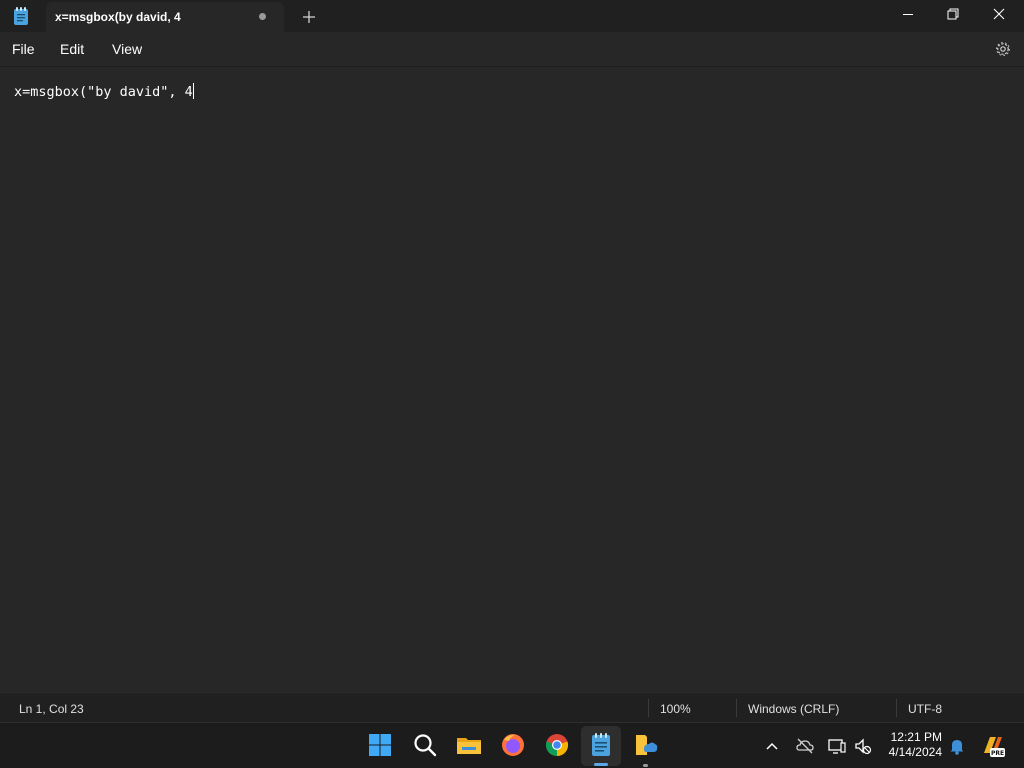 This screenshot has height=768, width=1024. I want to click on network-icon, so click(837, 746).